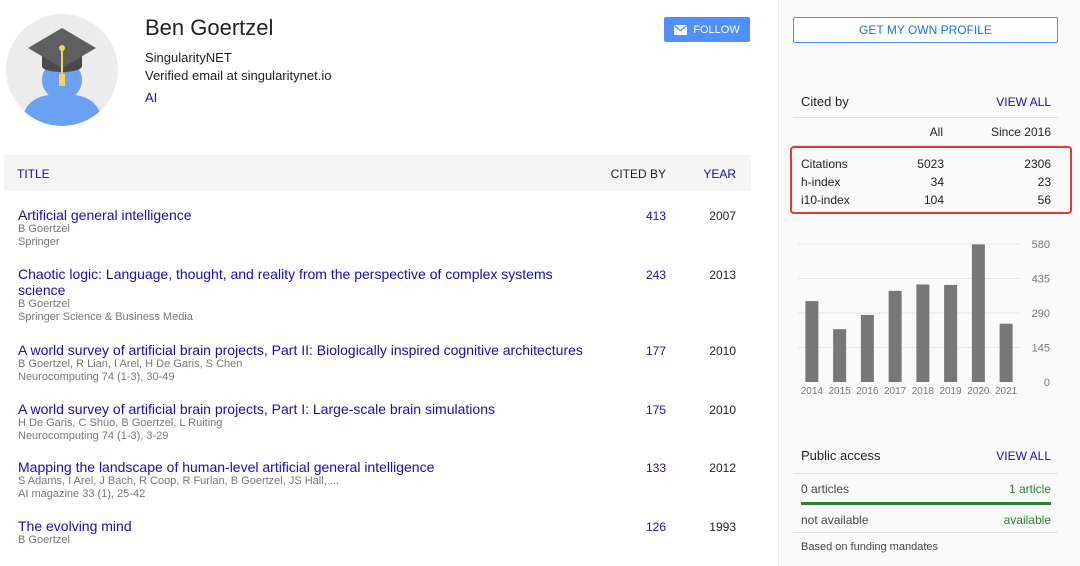 Image resolution: width=1080 pixels, height=566 pixels. Describe the element at coordinates (1020, 132) in the screenshot. I see `stats-col-since: Since 2016` at that location.